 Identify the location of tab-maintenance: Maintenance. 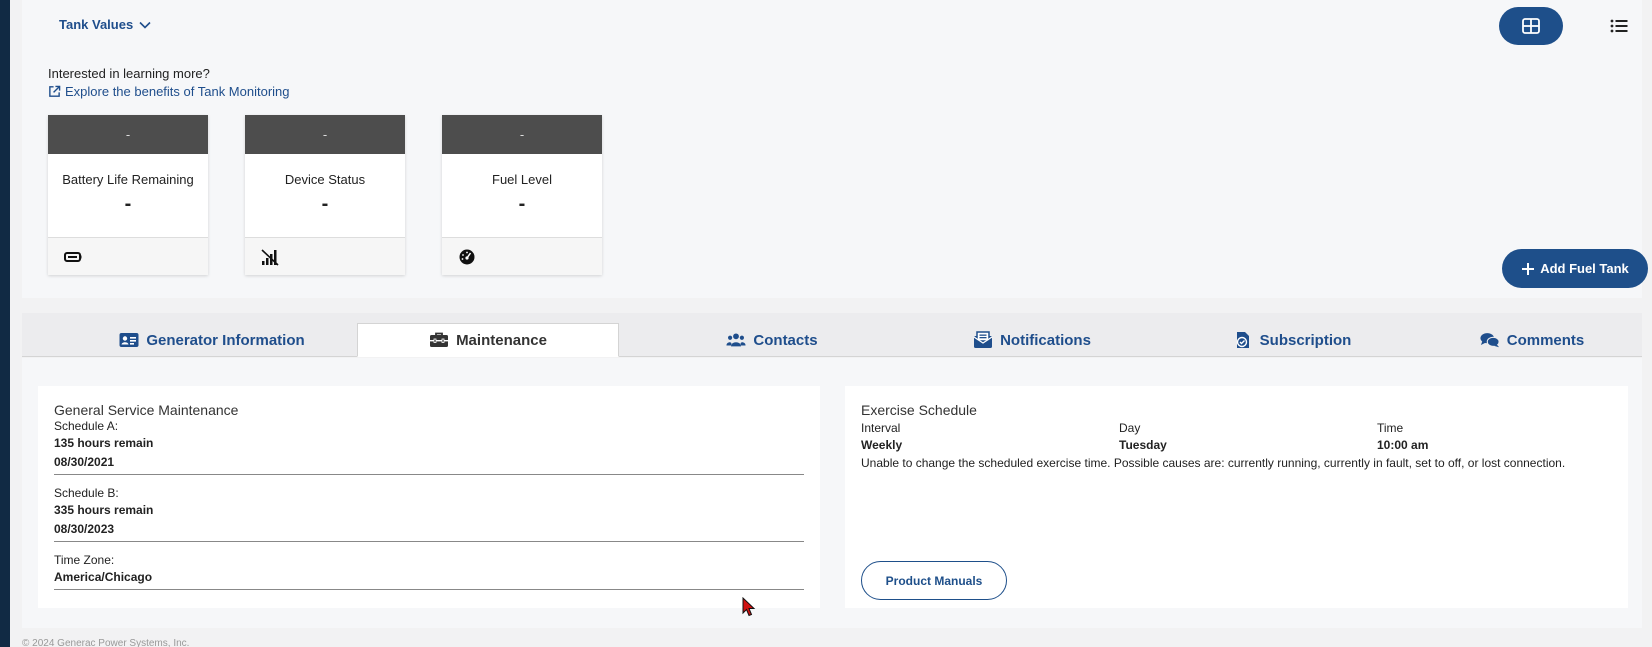
(488, 340).